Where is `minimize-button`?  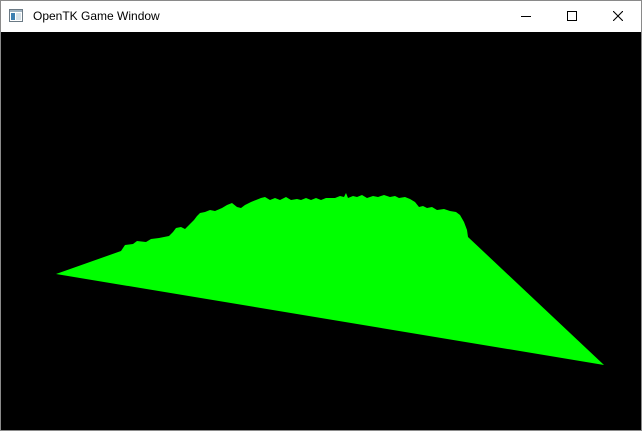 minimize-button is located at coordinates (526, 16).